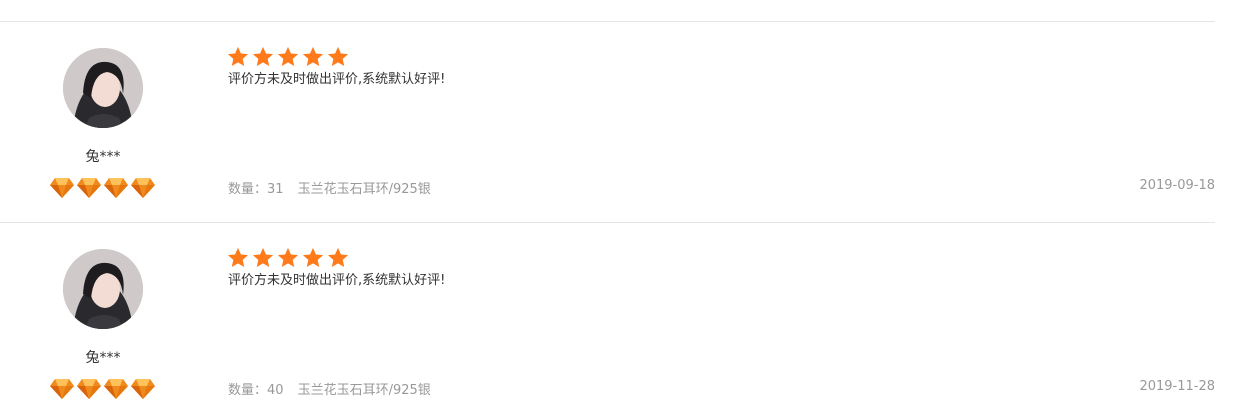 The image size is (1235, 413). What do you see at coordinates (1177, 386) in the screenshot?
I see `review-date: 2019-11-28` at bounding box center [1177, 386].